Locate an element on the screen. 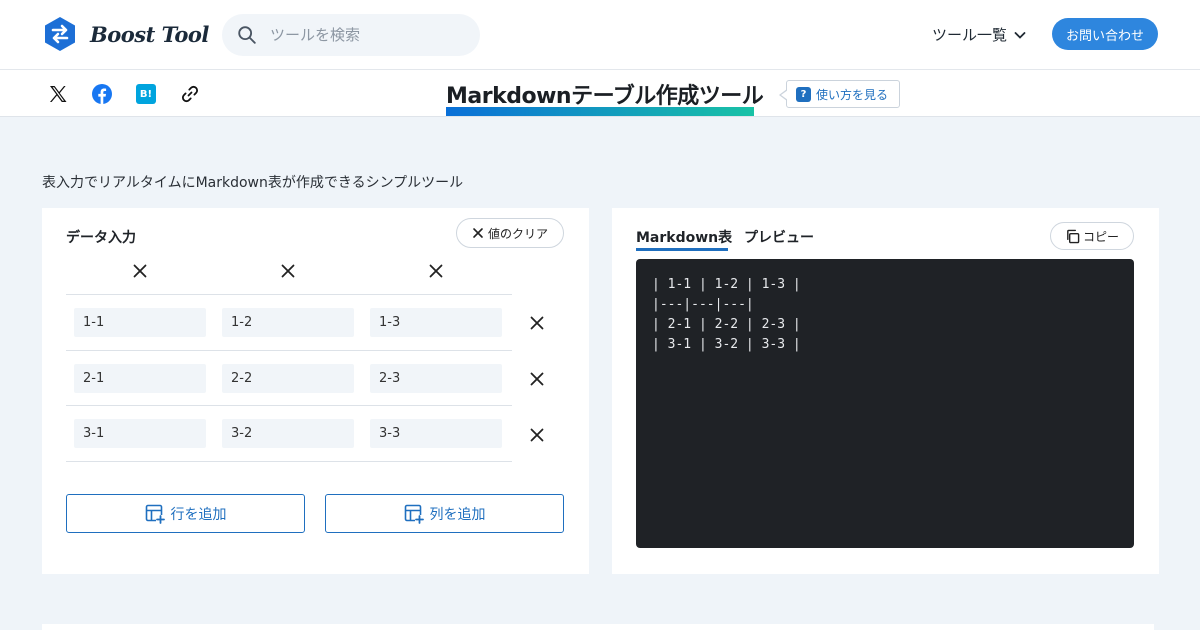  copy-label: コピー is located at coordinates (1100, 236).